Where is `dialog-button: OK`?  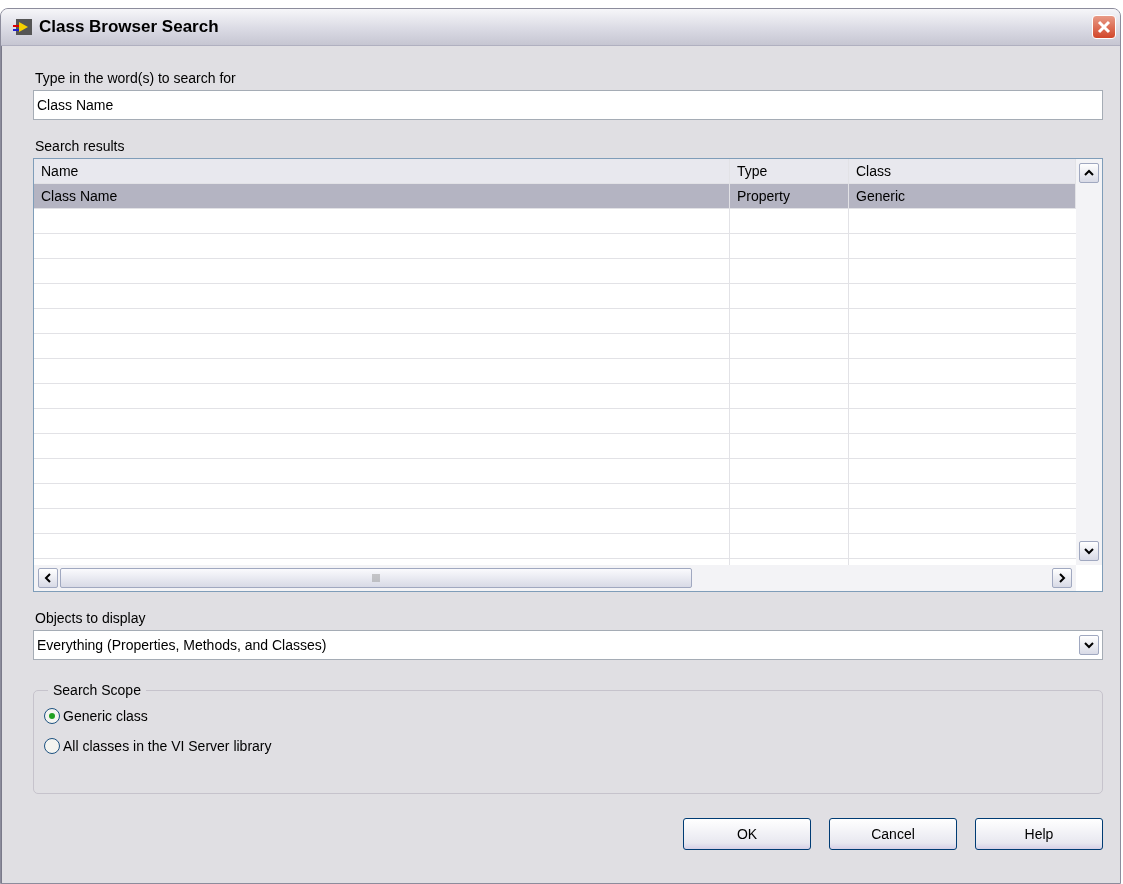 dialog-button: OK is located at coordinates (747, 834).